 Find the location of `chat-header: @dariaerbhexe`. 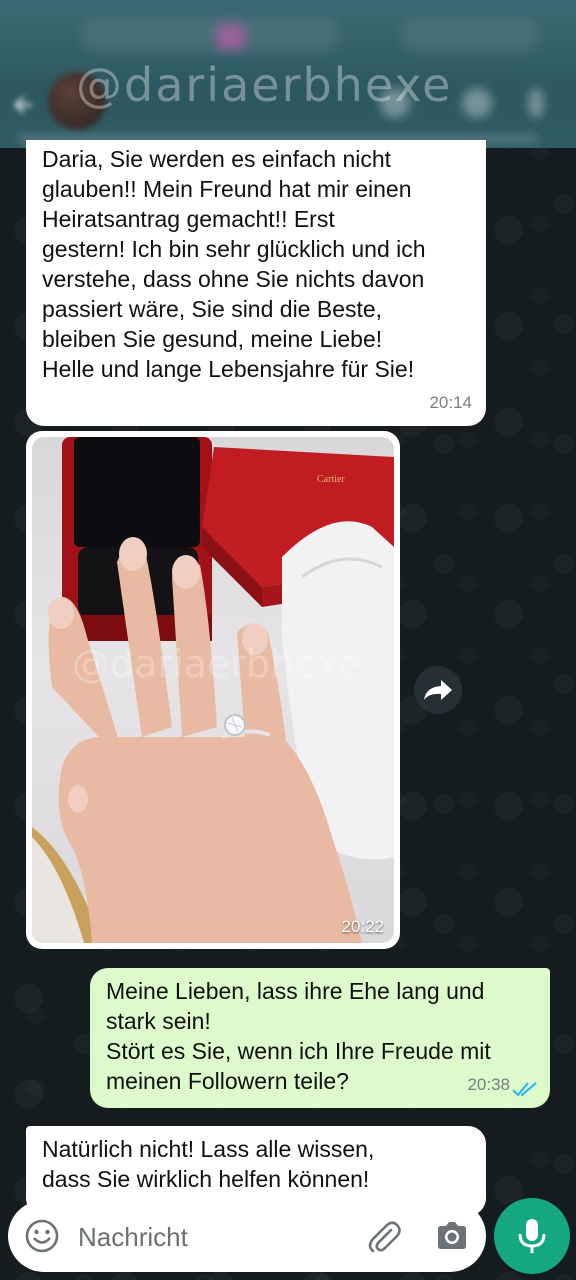

chat-header: @dariaerbhexe is located at coordinates (288, 74).